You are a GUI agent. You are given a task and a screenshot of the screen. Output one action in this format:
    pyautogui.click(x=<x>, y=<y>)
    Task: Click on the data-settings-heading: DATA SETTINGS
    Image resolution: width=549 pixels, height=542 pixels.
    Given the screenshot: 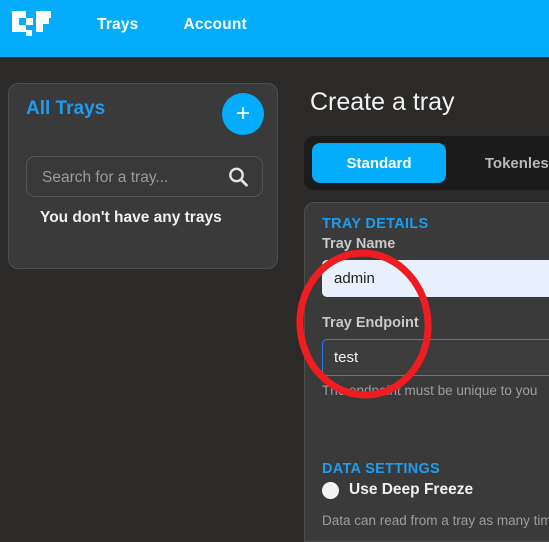 What is the action you would take?
    pyautogui.click(x=381, y=469)
    